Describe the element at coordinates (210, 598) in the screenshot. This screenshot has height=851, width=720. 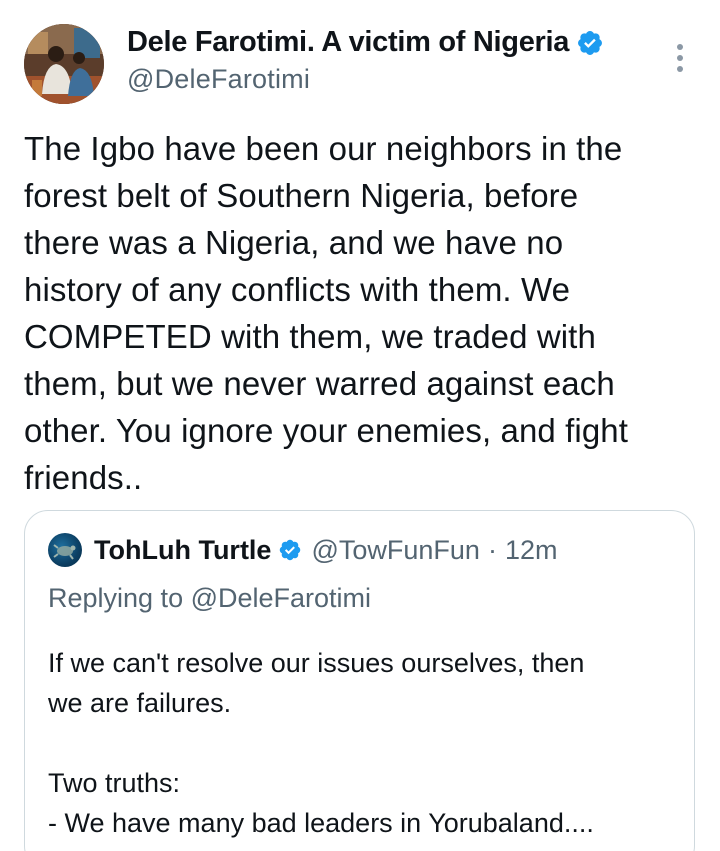
I see `replying-to-label: Replying to @DeleFarotimi` at that location.